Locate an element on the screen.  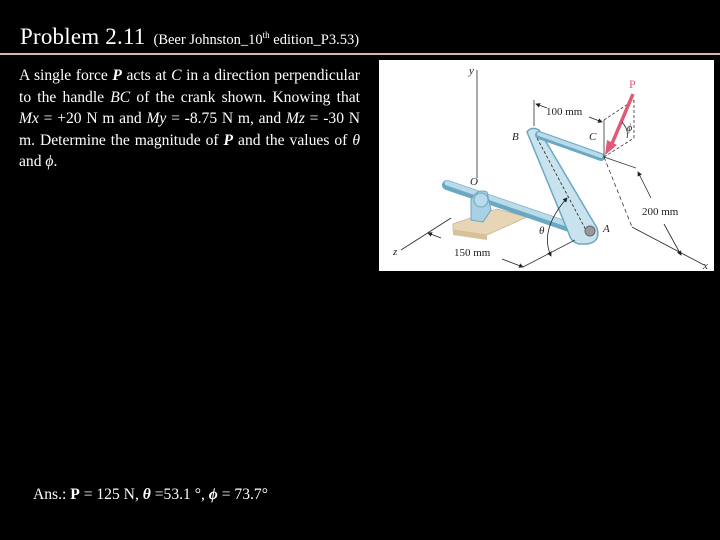
problem-text-segment: of the crank shown. Knowing that is located at coordinates (245, 97).